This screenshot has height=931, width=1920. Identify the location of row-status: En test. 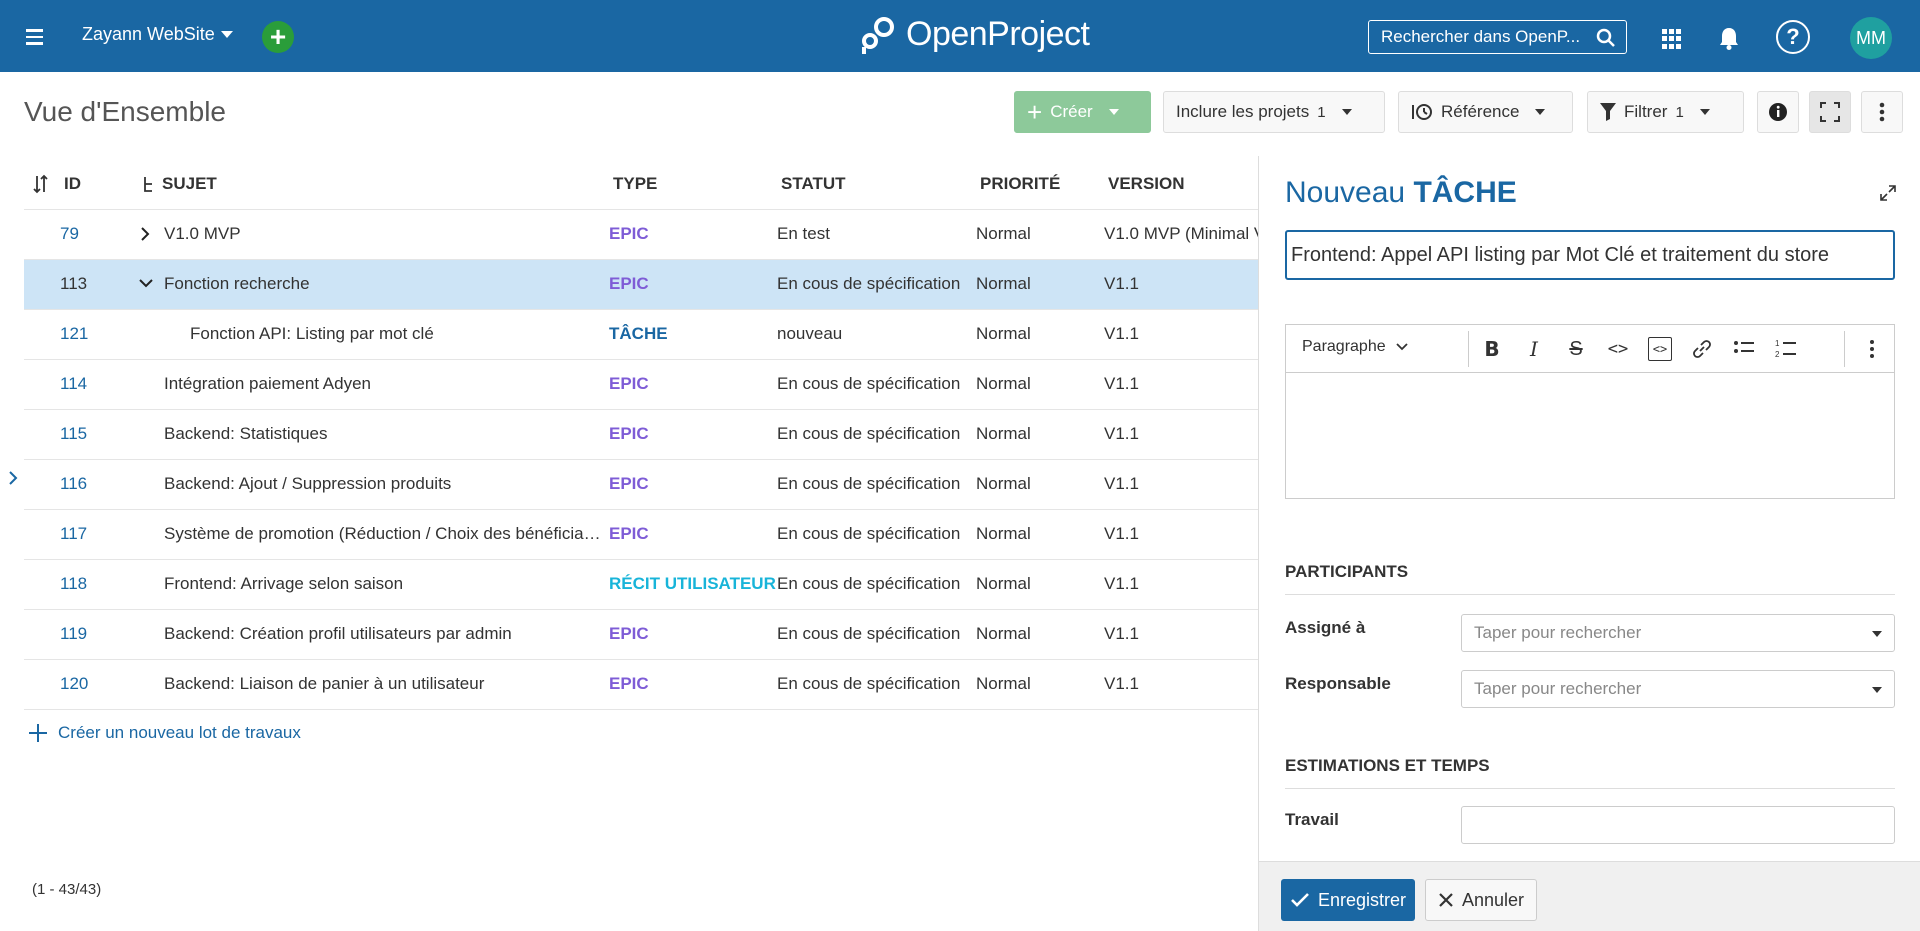
(803, 234).